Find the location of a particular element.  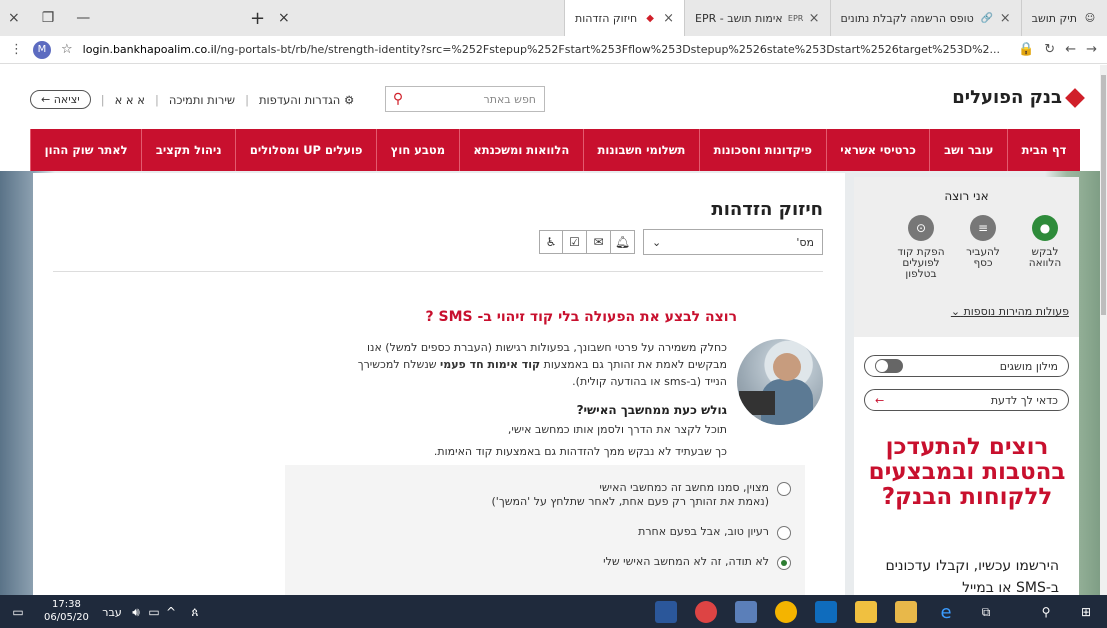

restore-window-icon: ❐ is located at coordinates (48, 18).